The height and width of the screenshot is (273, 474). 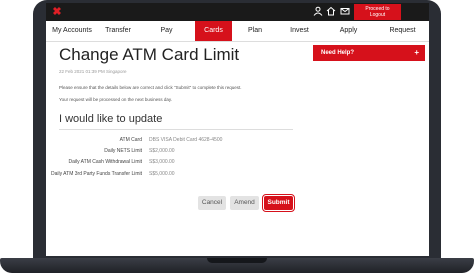 What do you see at coordinates (212, 203) in the screenshot?
I see `cancel-button: Cancel` at bounding box center [212, 203].